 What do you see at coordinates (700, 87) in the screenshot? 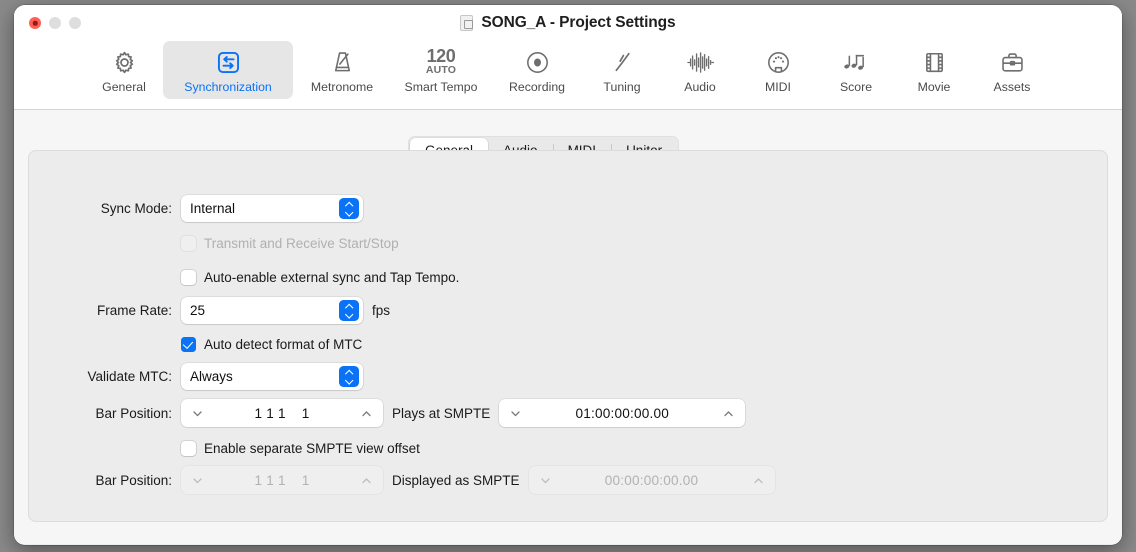
I see `toolbar-label-audio: Audio` at bounding box center [700, 87].